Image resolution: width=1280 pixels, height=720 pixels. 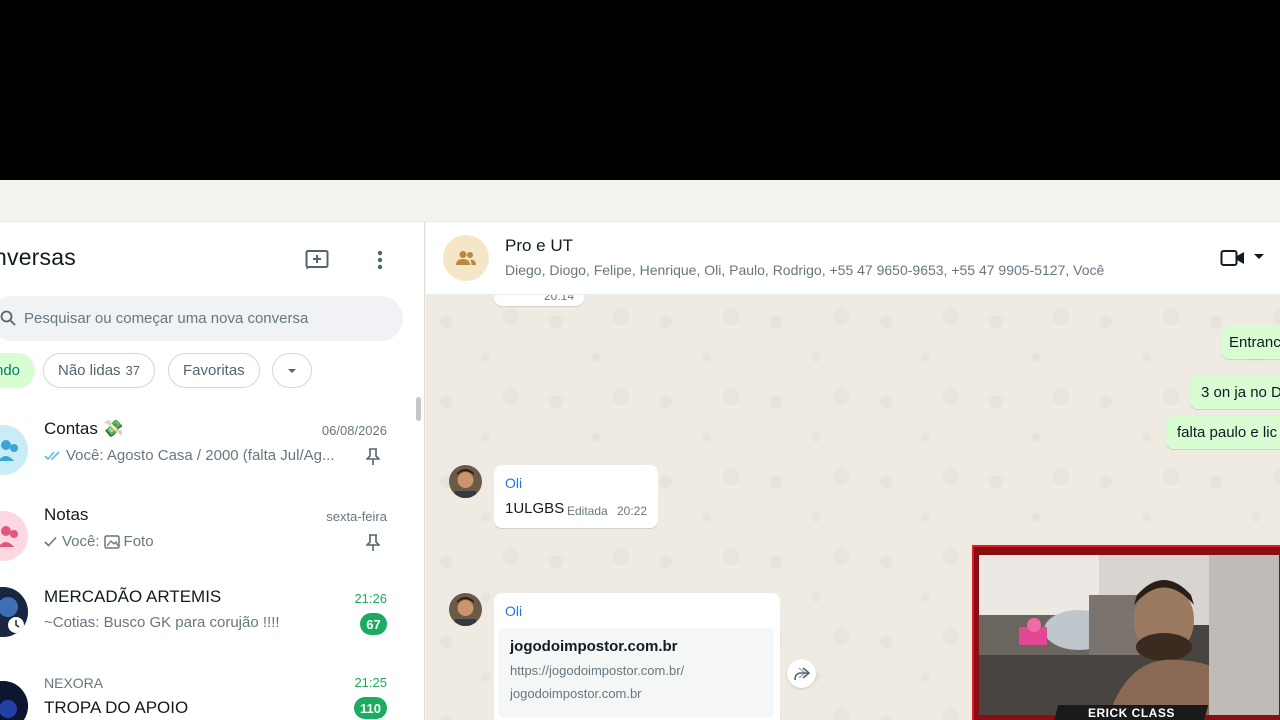 I want to click on chat-time: sexta-feira, so click(x=356, y=516).